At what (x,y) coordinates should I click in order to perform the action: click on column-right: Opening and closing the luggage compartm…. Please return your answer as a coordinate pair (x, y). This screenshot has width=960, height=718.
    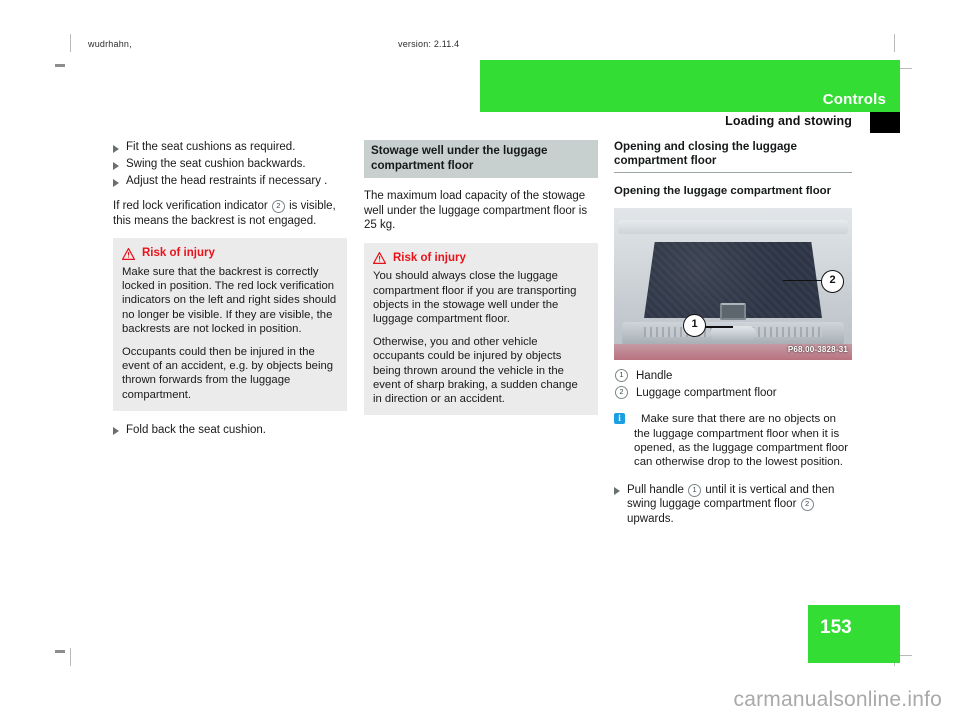
    Looking at the image, I should click on (733, 334).